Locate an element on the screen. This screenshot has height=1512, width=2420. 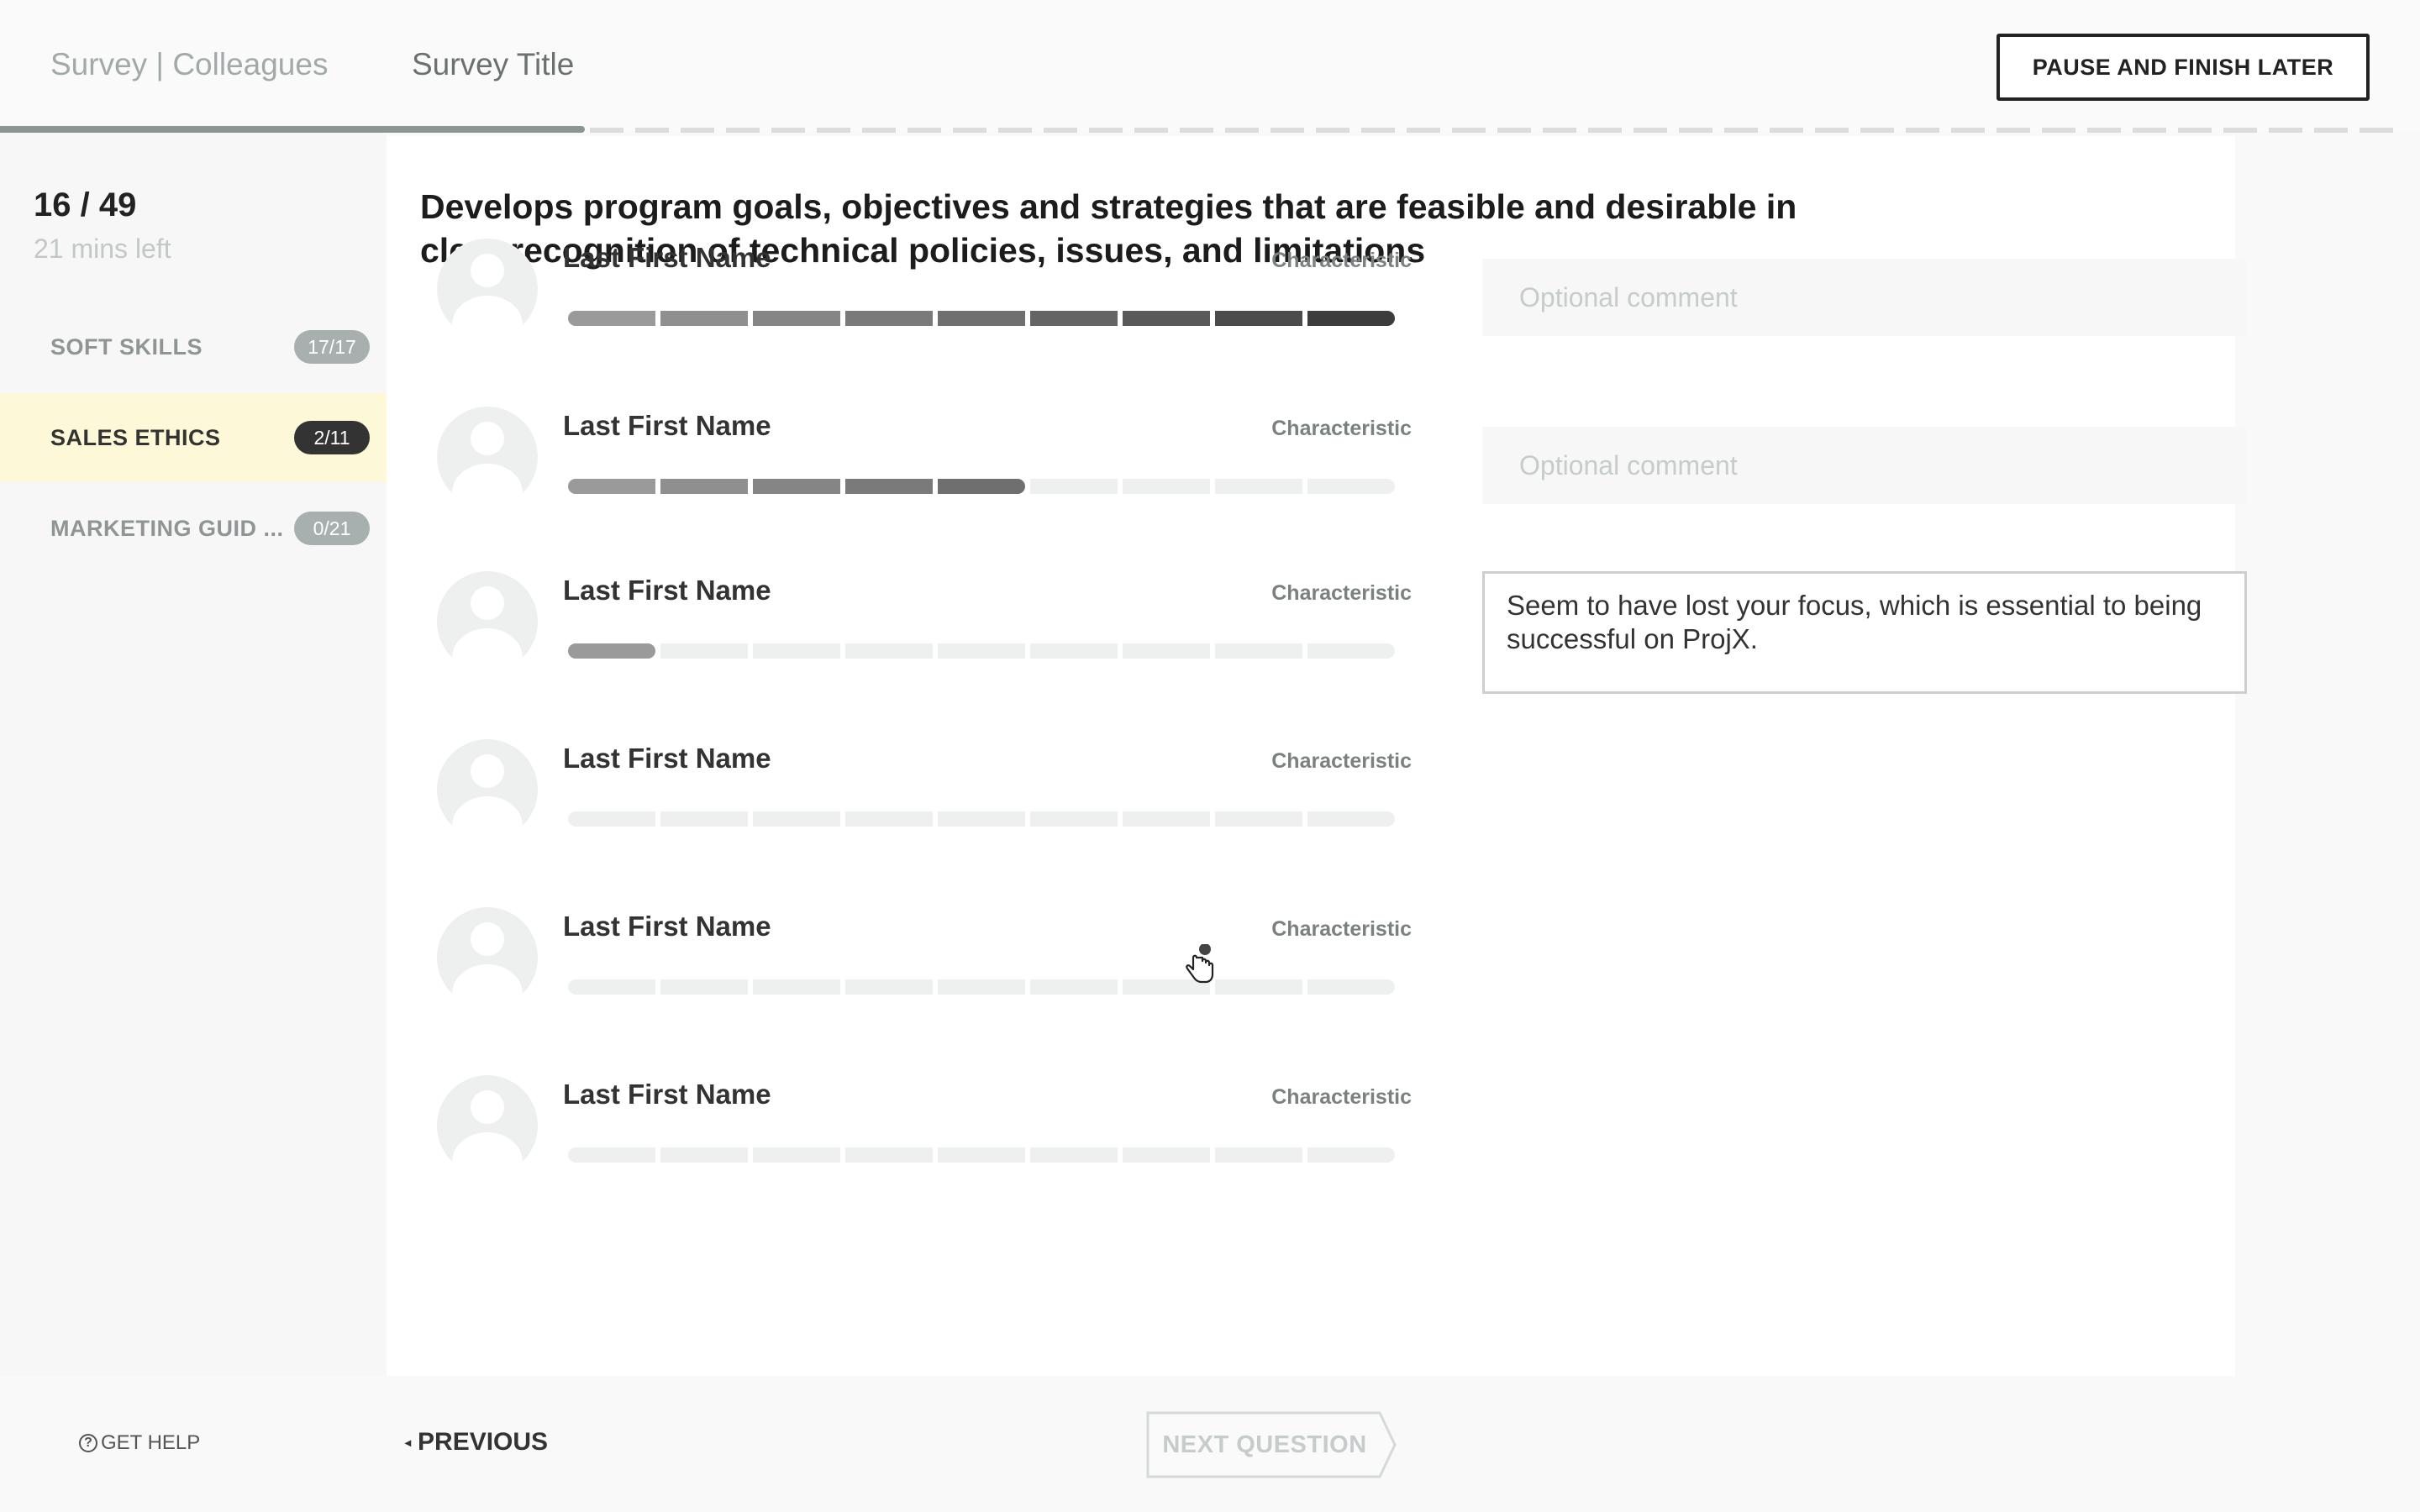
previous-button: ◂ PREVIOUS is located at coordinates (477, 1442).